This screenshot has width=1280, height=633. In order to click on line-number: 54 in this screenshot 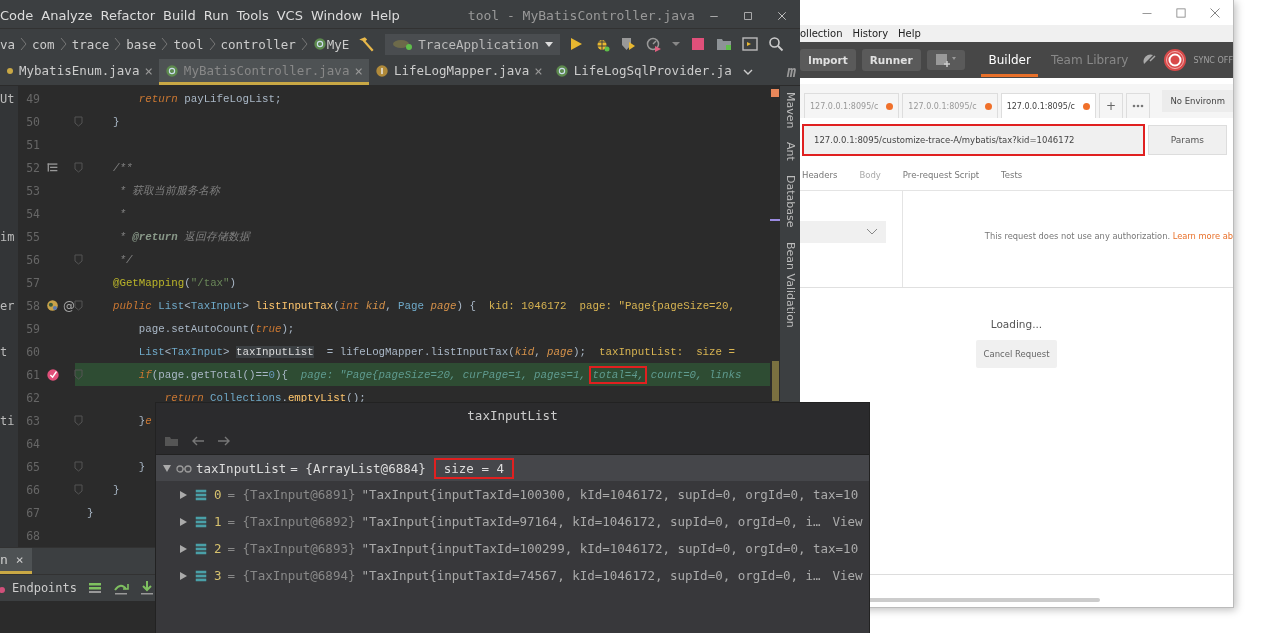, I will do `click(32, 213)`.